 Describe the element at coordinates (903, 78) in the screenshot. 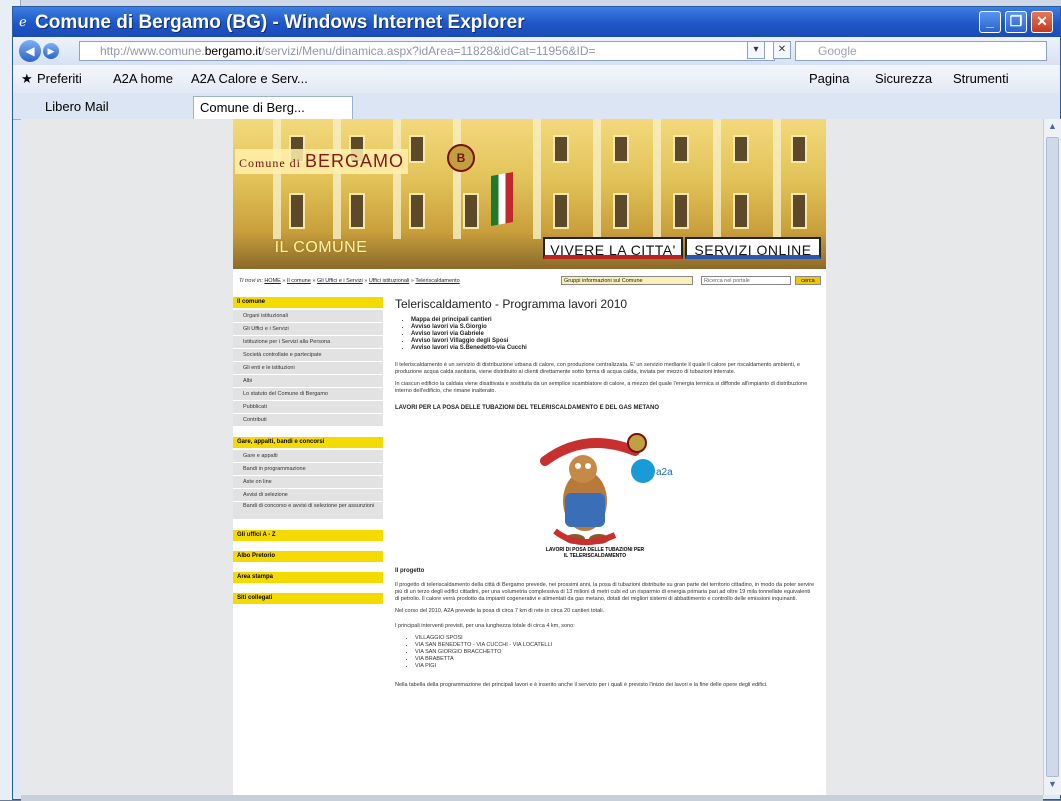

I see `command-sicurezza: Sicurezza` at that location.